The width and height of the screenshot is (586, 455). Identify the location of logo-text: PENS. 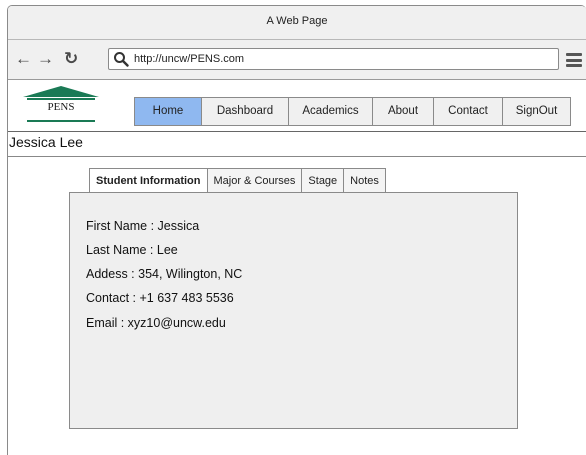
(61, 107).